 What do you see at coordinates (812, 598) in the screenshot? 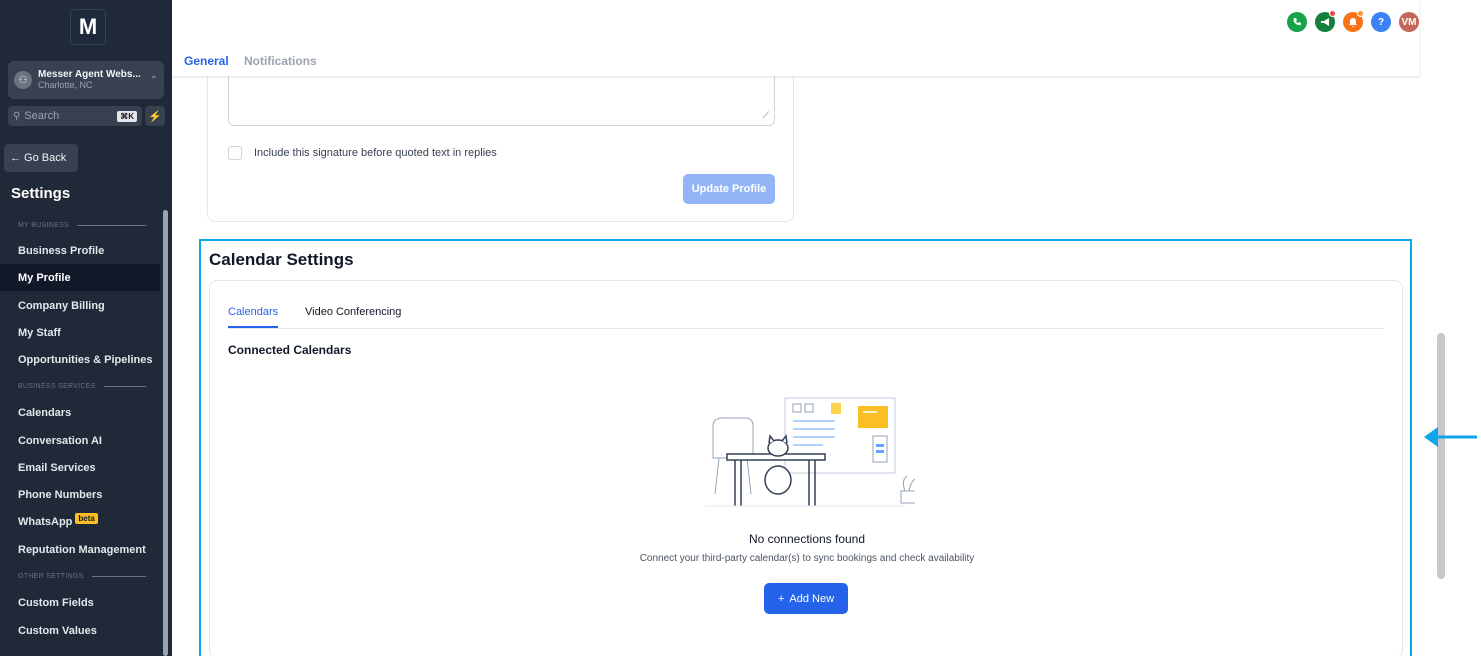
I see `add-new-label: Add New` at bounding box center [812, 598].